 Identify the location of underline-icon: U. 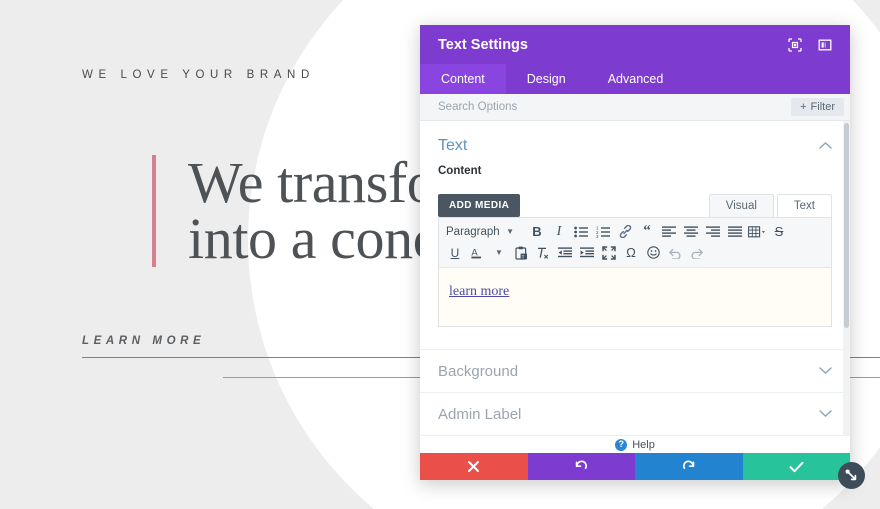
(455, 253).